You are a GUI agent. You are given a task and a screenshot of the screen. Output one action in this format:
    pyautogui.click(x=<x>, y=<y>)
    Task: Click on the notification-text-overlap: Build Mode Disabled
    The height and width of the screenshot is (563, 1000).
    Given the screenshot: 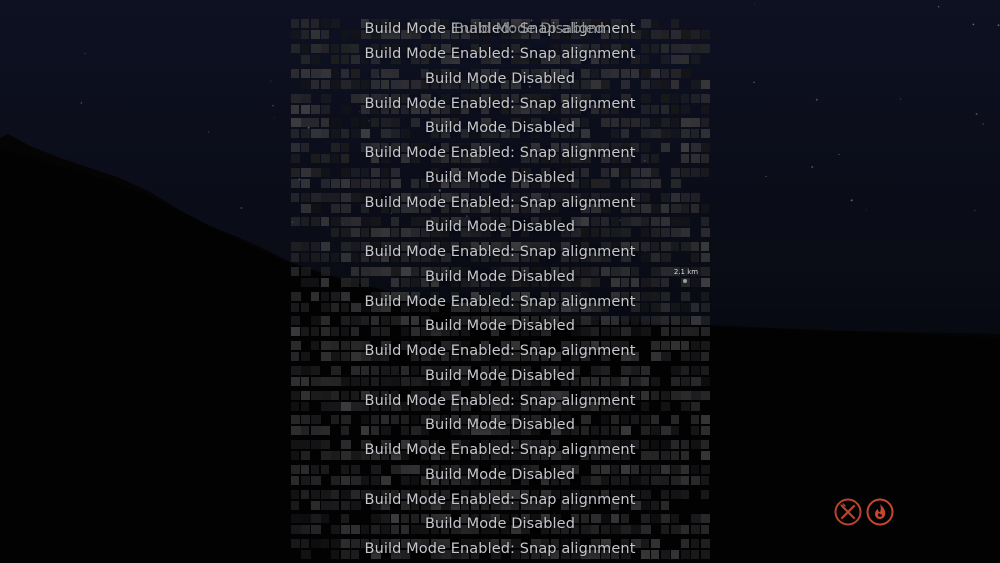 What is the action you would take?
    pyautogui.click(x=528, y=29)
    